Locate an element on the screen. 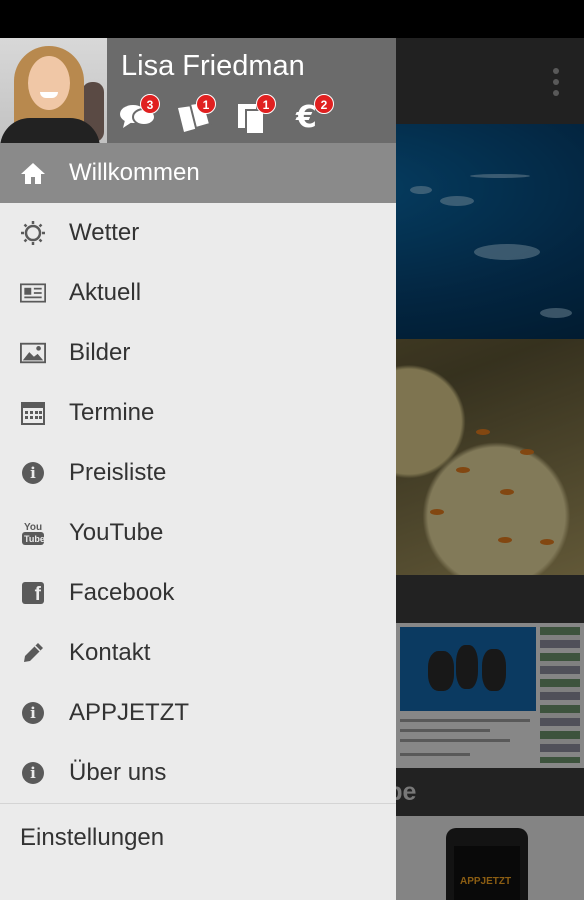 The width and height of the screenshot is (584, 900). menu-label: Bilder is located at coordinates (100, 352).